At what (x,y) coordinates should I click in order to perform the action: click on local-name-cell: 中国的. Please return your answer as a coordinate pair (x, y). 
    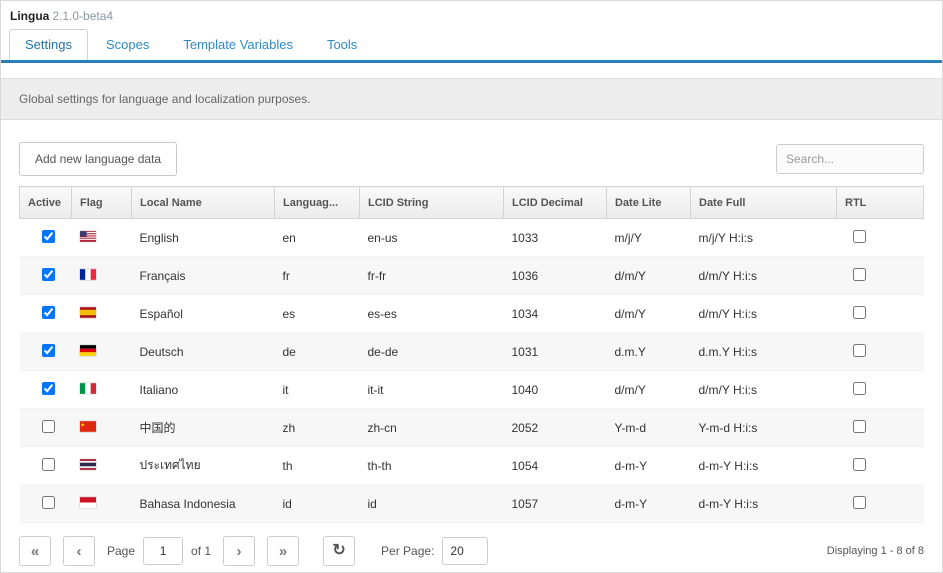
    Looking at the image, I should click on (203, 427).